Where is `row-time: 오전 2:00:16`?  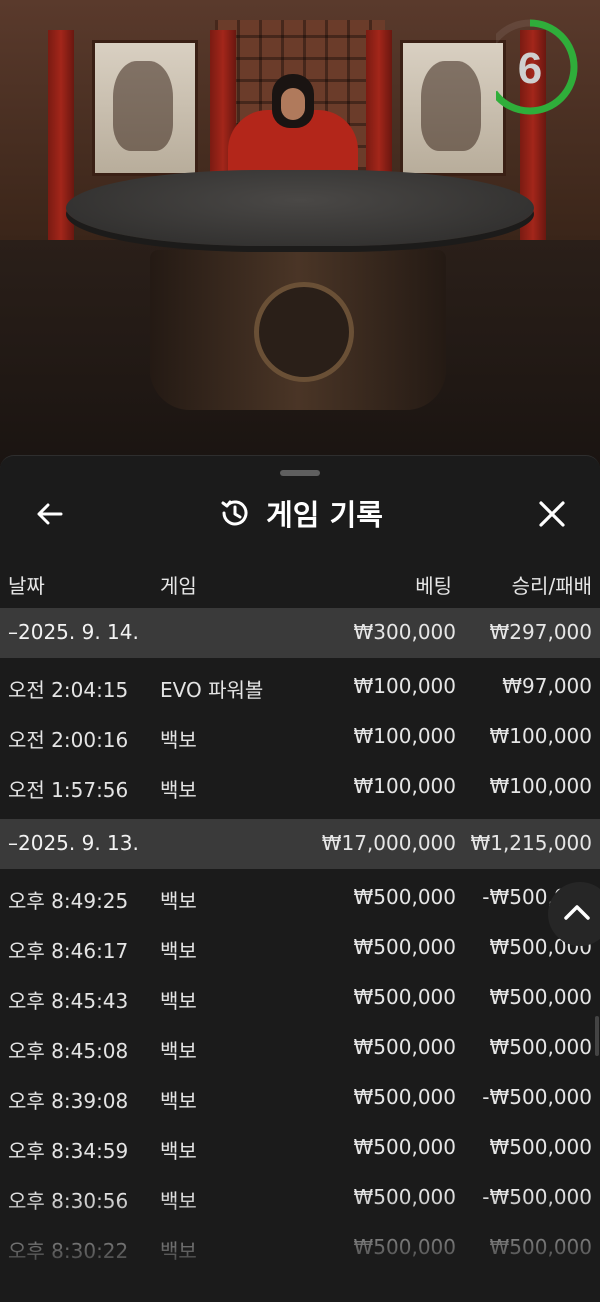 row-time: 오전 2:00:16 is located at coordinates (68, 740).